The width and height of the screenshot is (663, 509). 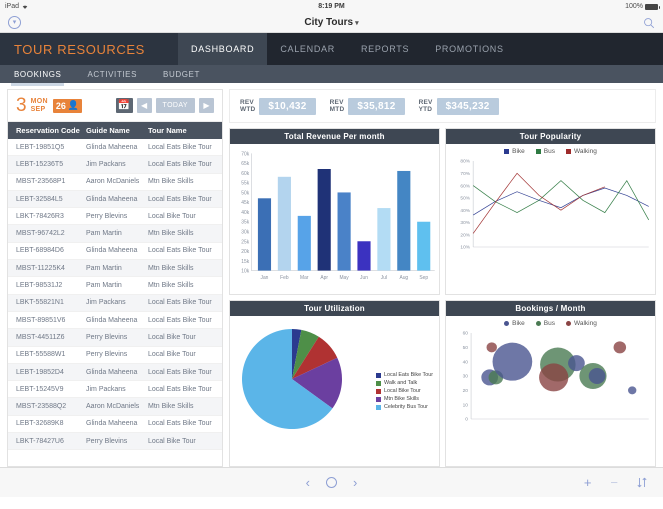 I want to click on cell-reservation-code: LEBT-68984D6, so click(x=40, y=251).